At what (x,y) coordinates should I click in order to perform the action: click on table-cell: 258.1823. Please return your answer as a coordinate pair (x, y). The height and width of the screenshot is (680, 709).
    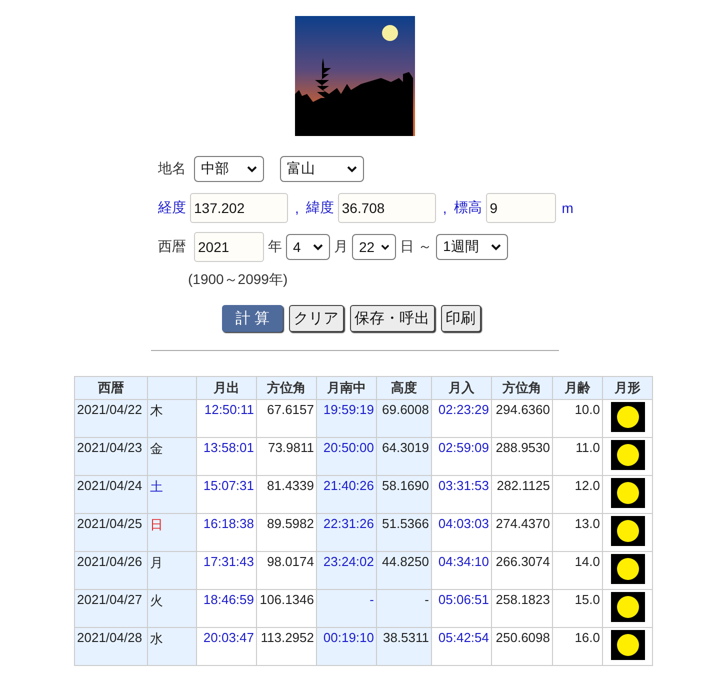
    Looking at the image, I should click on (522, 609).